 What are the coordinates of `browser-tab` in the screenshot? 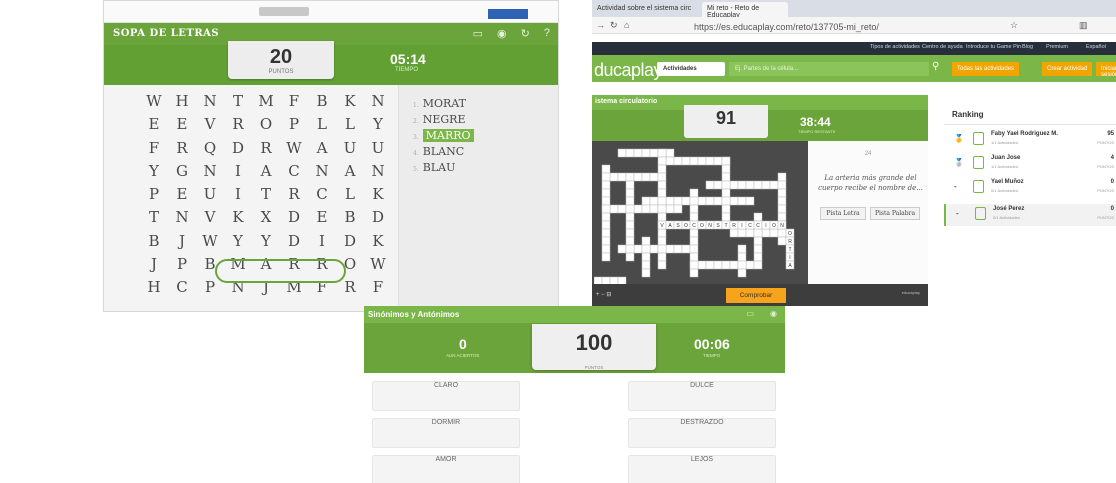 It's located at (284, 11).